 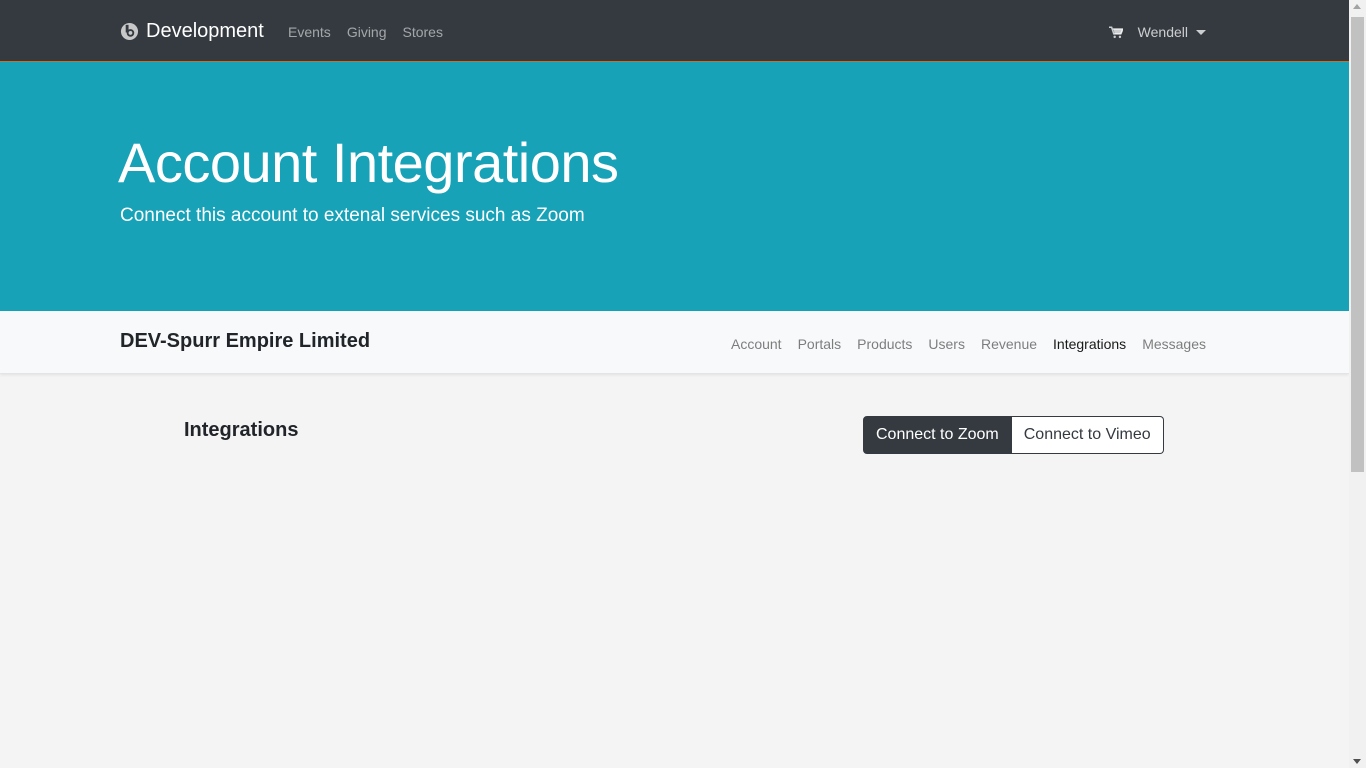 What do you see at coordinates (884, 344) in the screenshot?
I see `tab-products: Products` at bounding box center [884, 344].